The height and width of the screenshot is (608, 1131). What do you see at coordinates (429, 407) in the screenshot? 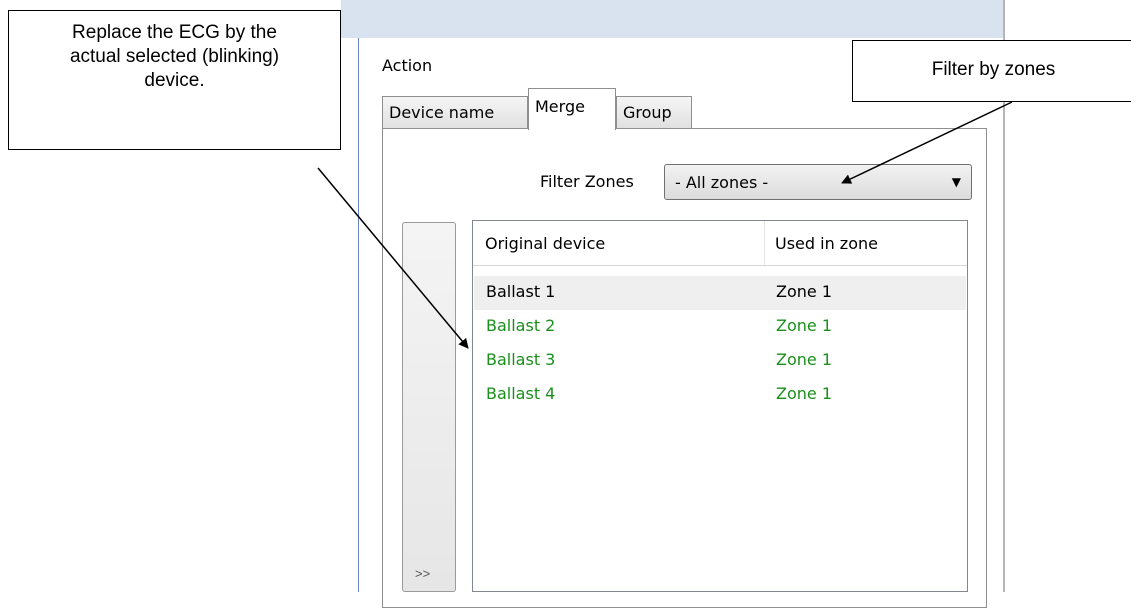
I see `move-devices-button: >>` at bounding box center [429, 407].